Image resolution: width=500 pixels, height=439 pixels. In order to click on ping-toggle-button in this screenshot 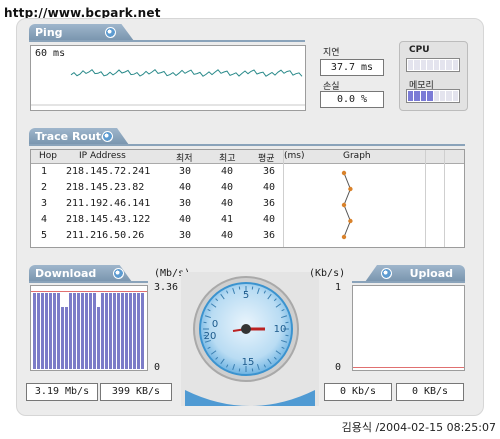, I will do `click(110, 32)`.